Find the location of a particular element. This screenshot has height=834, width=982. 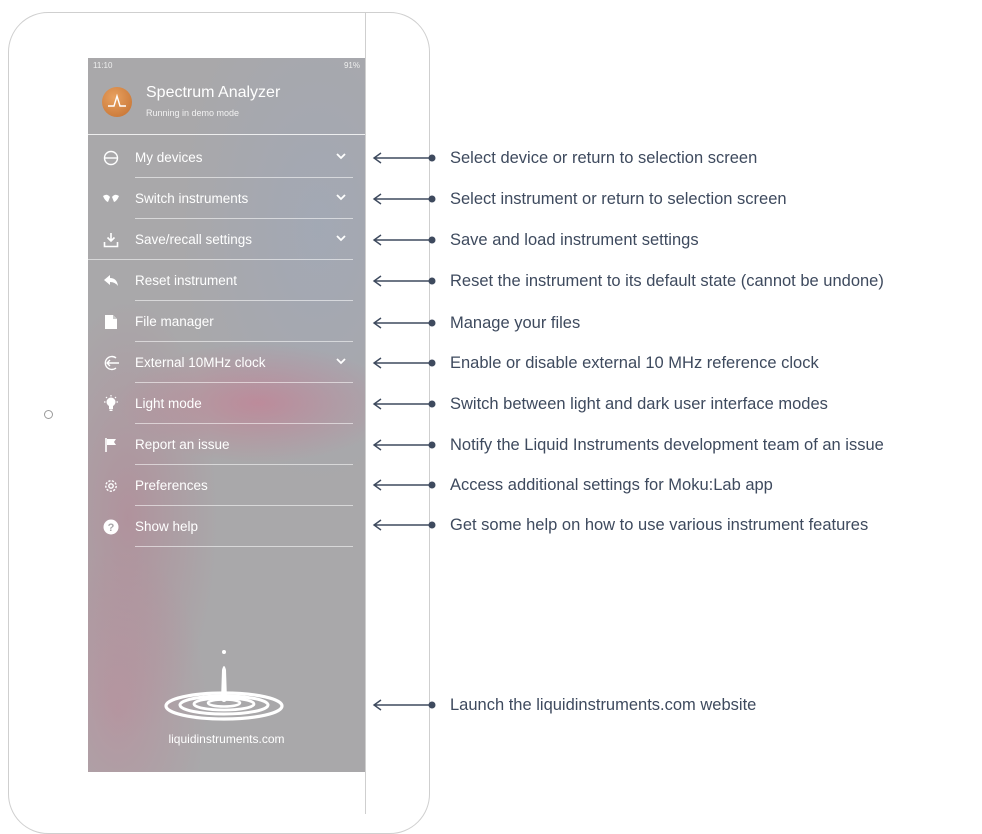

website-link: liquidinstruments.com is located at coordinates (226, 739).